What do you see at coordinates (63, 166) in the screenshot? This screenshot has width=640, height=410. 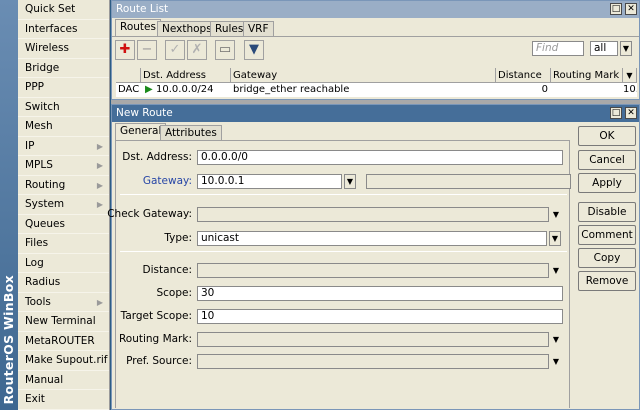 I see `menu-item-mpls: MPLS ▶` at bounding box center [63, 166].